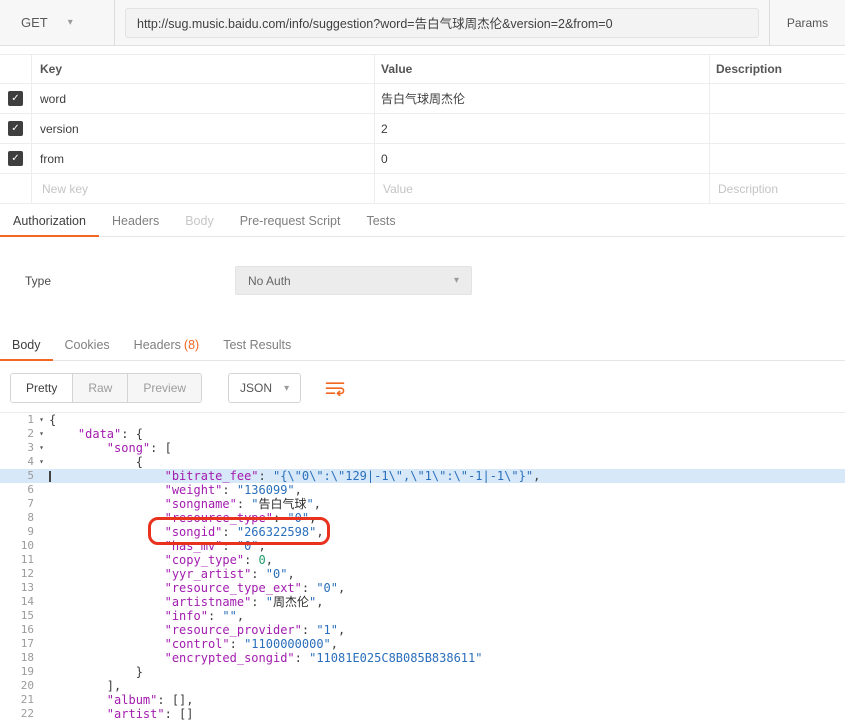  What do you see at coordinates (157, 345) in the screenshot?
I see `tab-label: Headers` at bounding box center [157, 345].